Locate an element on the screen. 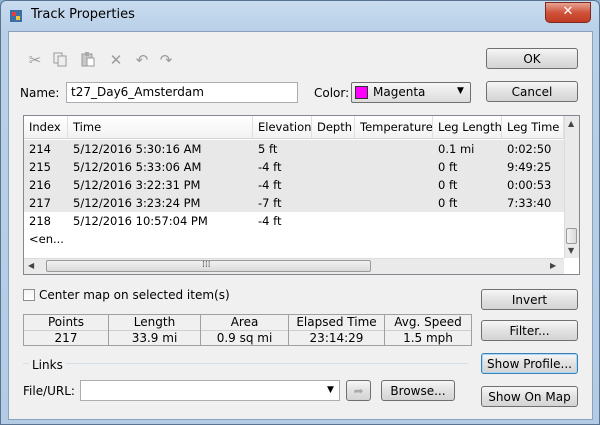 Image resolution: width=600 pixels, height=425 pixels. paste-icon is located at coordinates (88, 60).